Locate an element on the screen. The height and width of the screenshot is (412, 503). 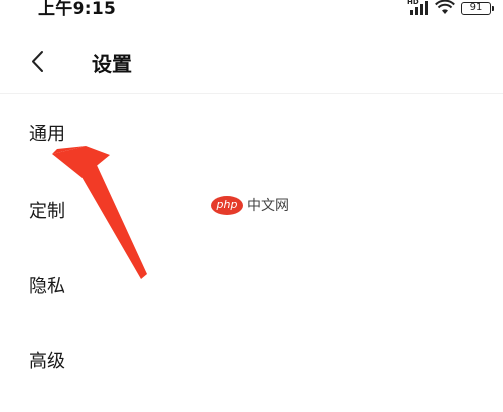
battery-level: 91 is located at coordinates (476, 7).